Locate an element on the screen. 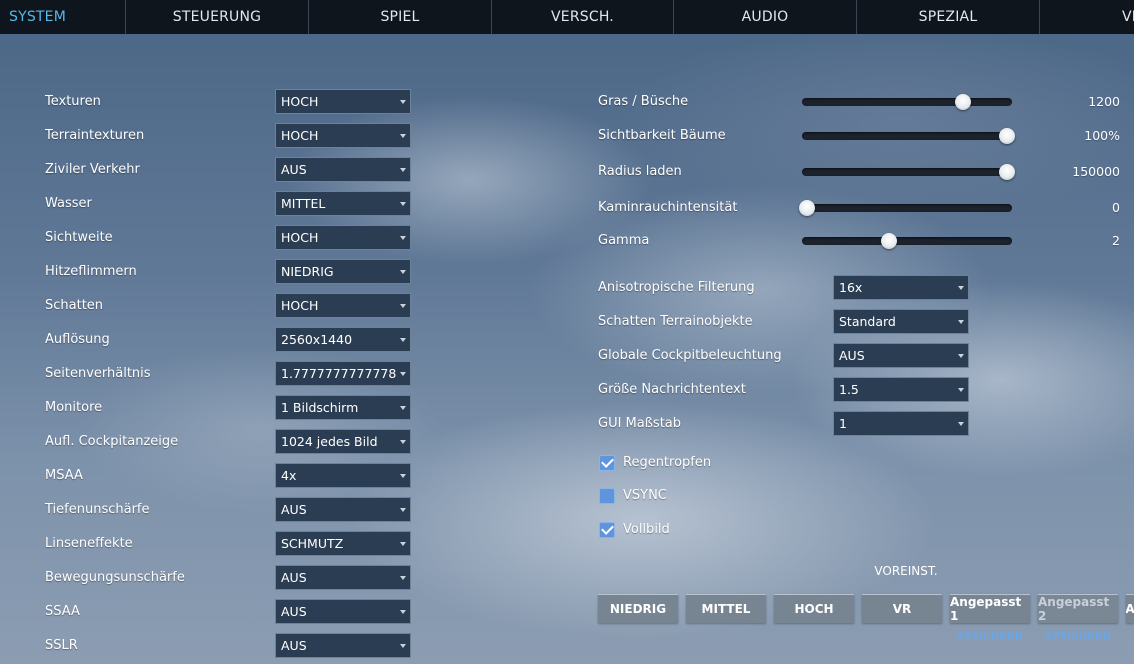 The image size is (1134, 664). vollbild-label: Vollbild is located at coordinates (646, 529).